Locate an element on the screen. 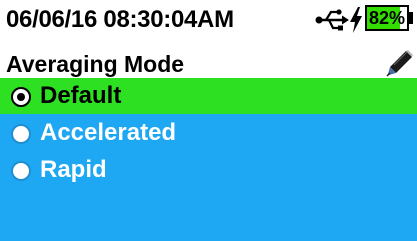 The height and width of the screenshot is (241, 417). usb-icon is located at coordinates (332, 20).